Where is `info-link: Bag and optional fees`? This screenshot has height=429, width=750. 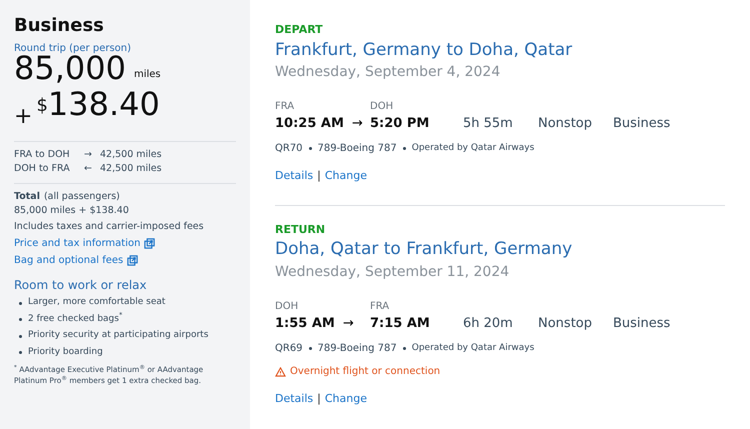 info-link: Bag and optional fees is located at coordinates (69, 260).